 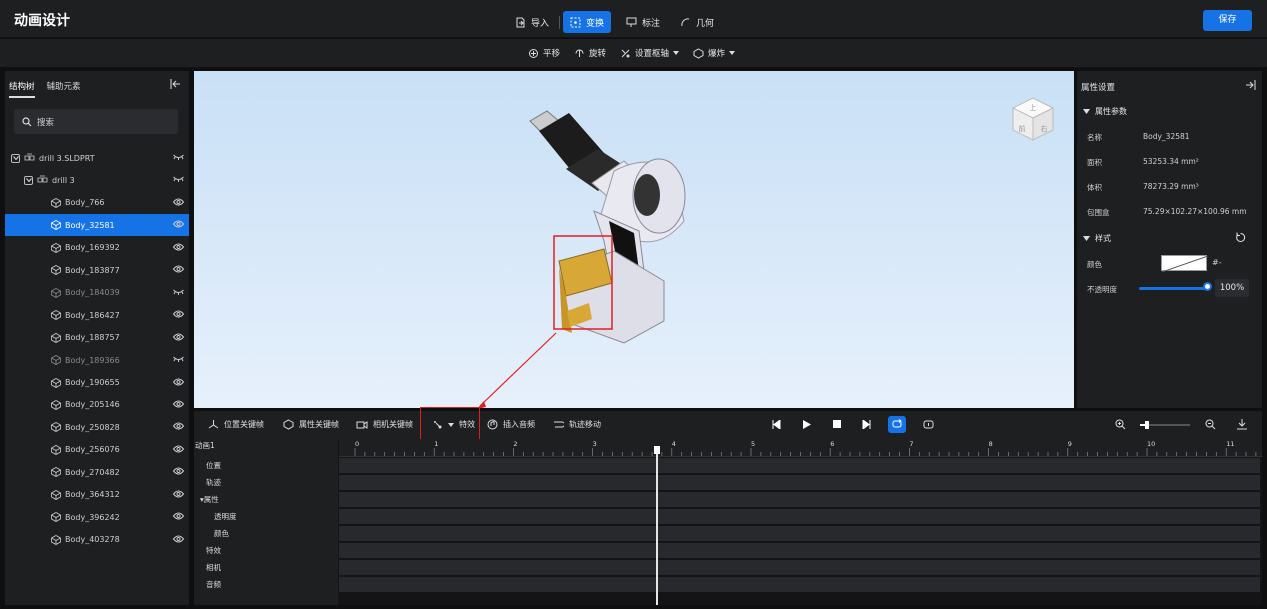 I want to click on volume-label: 体积, so click(x=1094, y=187).